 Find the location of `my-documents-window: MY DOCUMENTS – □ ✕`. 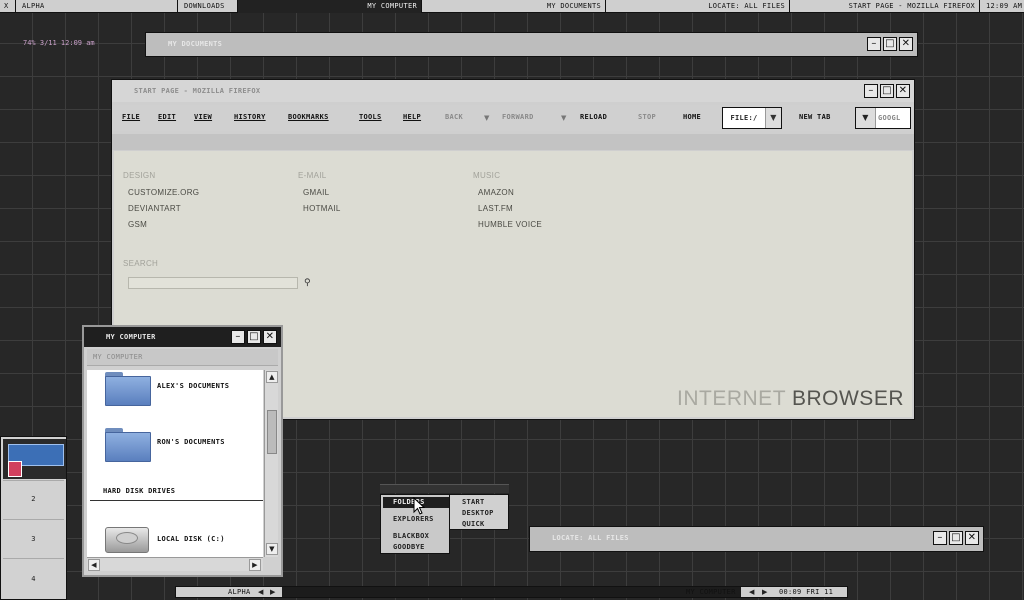

my-documents-window: MY DOCUMENTS – □ ✕ is located at coordinates (531, 44).